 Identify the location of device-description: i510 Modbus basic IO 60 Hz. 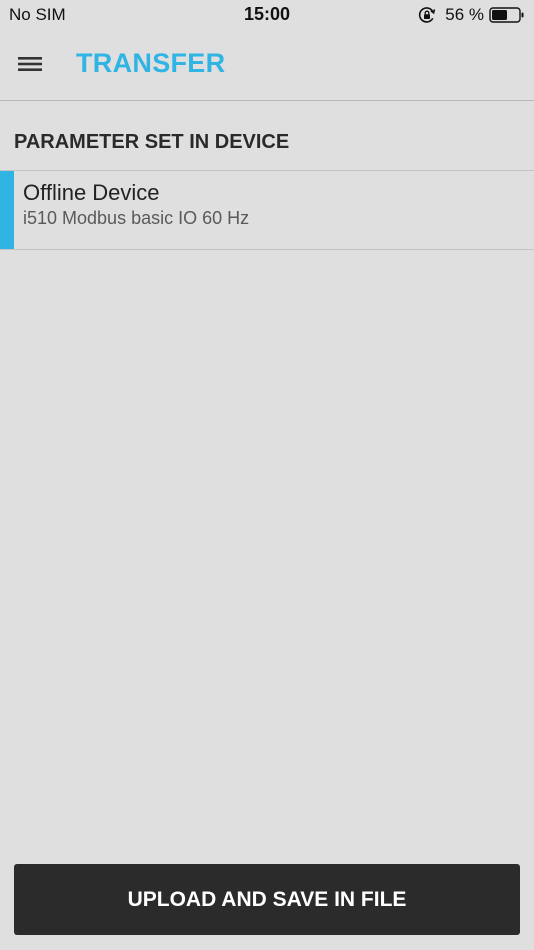
(136, 218).